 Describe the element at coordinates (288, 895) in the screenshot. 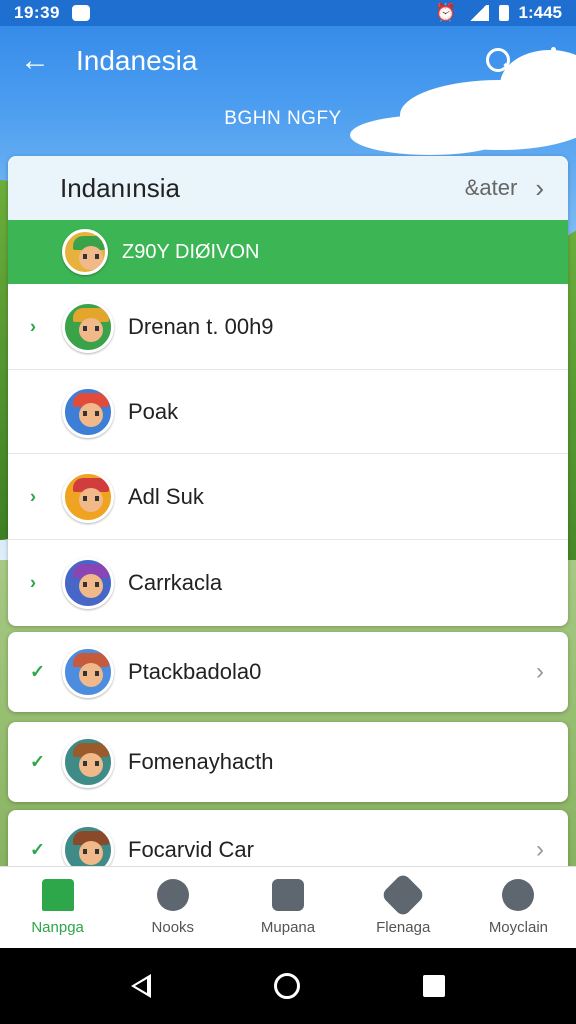

I see `cube-icon` at that location.